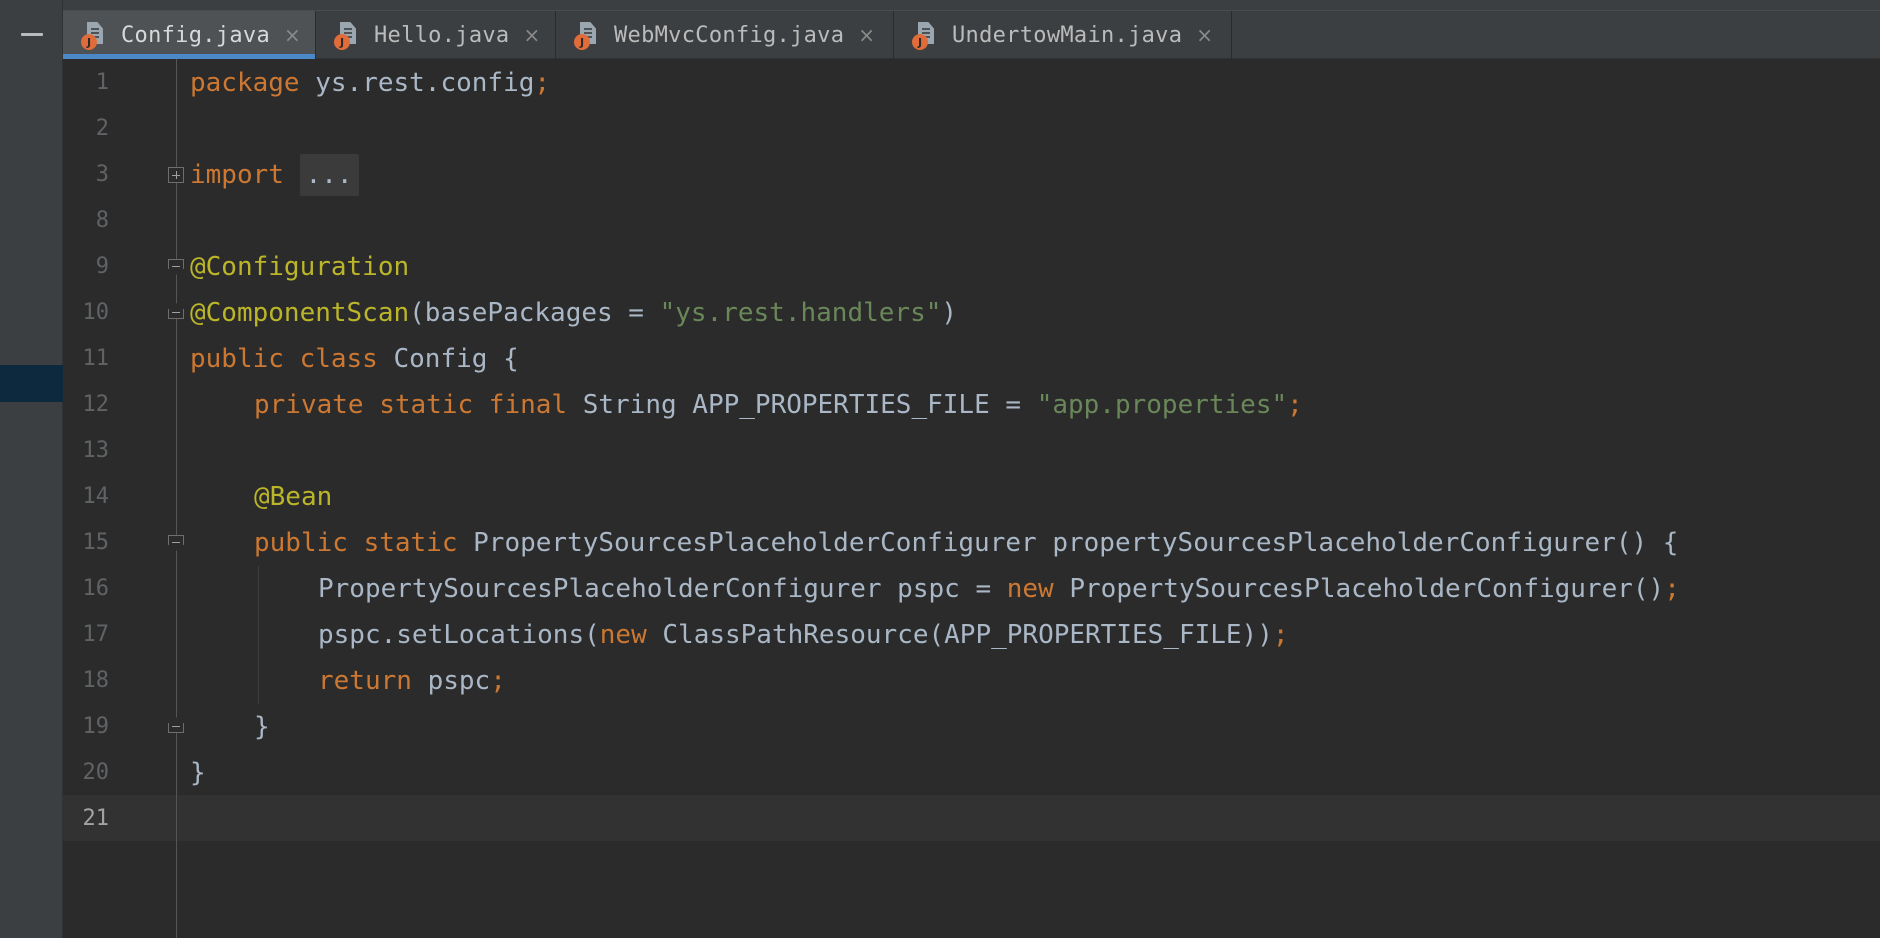  Describe the element at coordinates (195, 35) in the screenshot. I see `tab-label: Config.java` at that location.